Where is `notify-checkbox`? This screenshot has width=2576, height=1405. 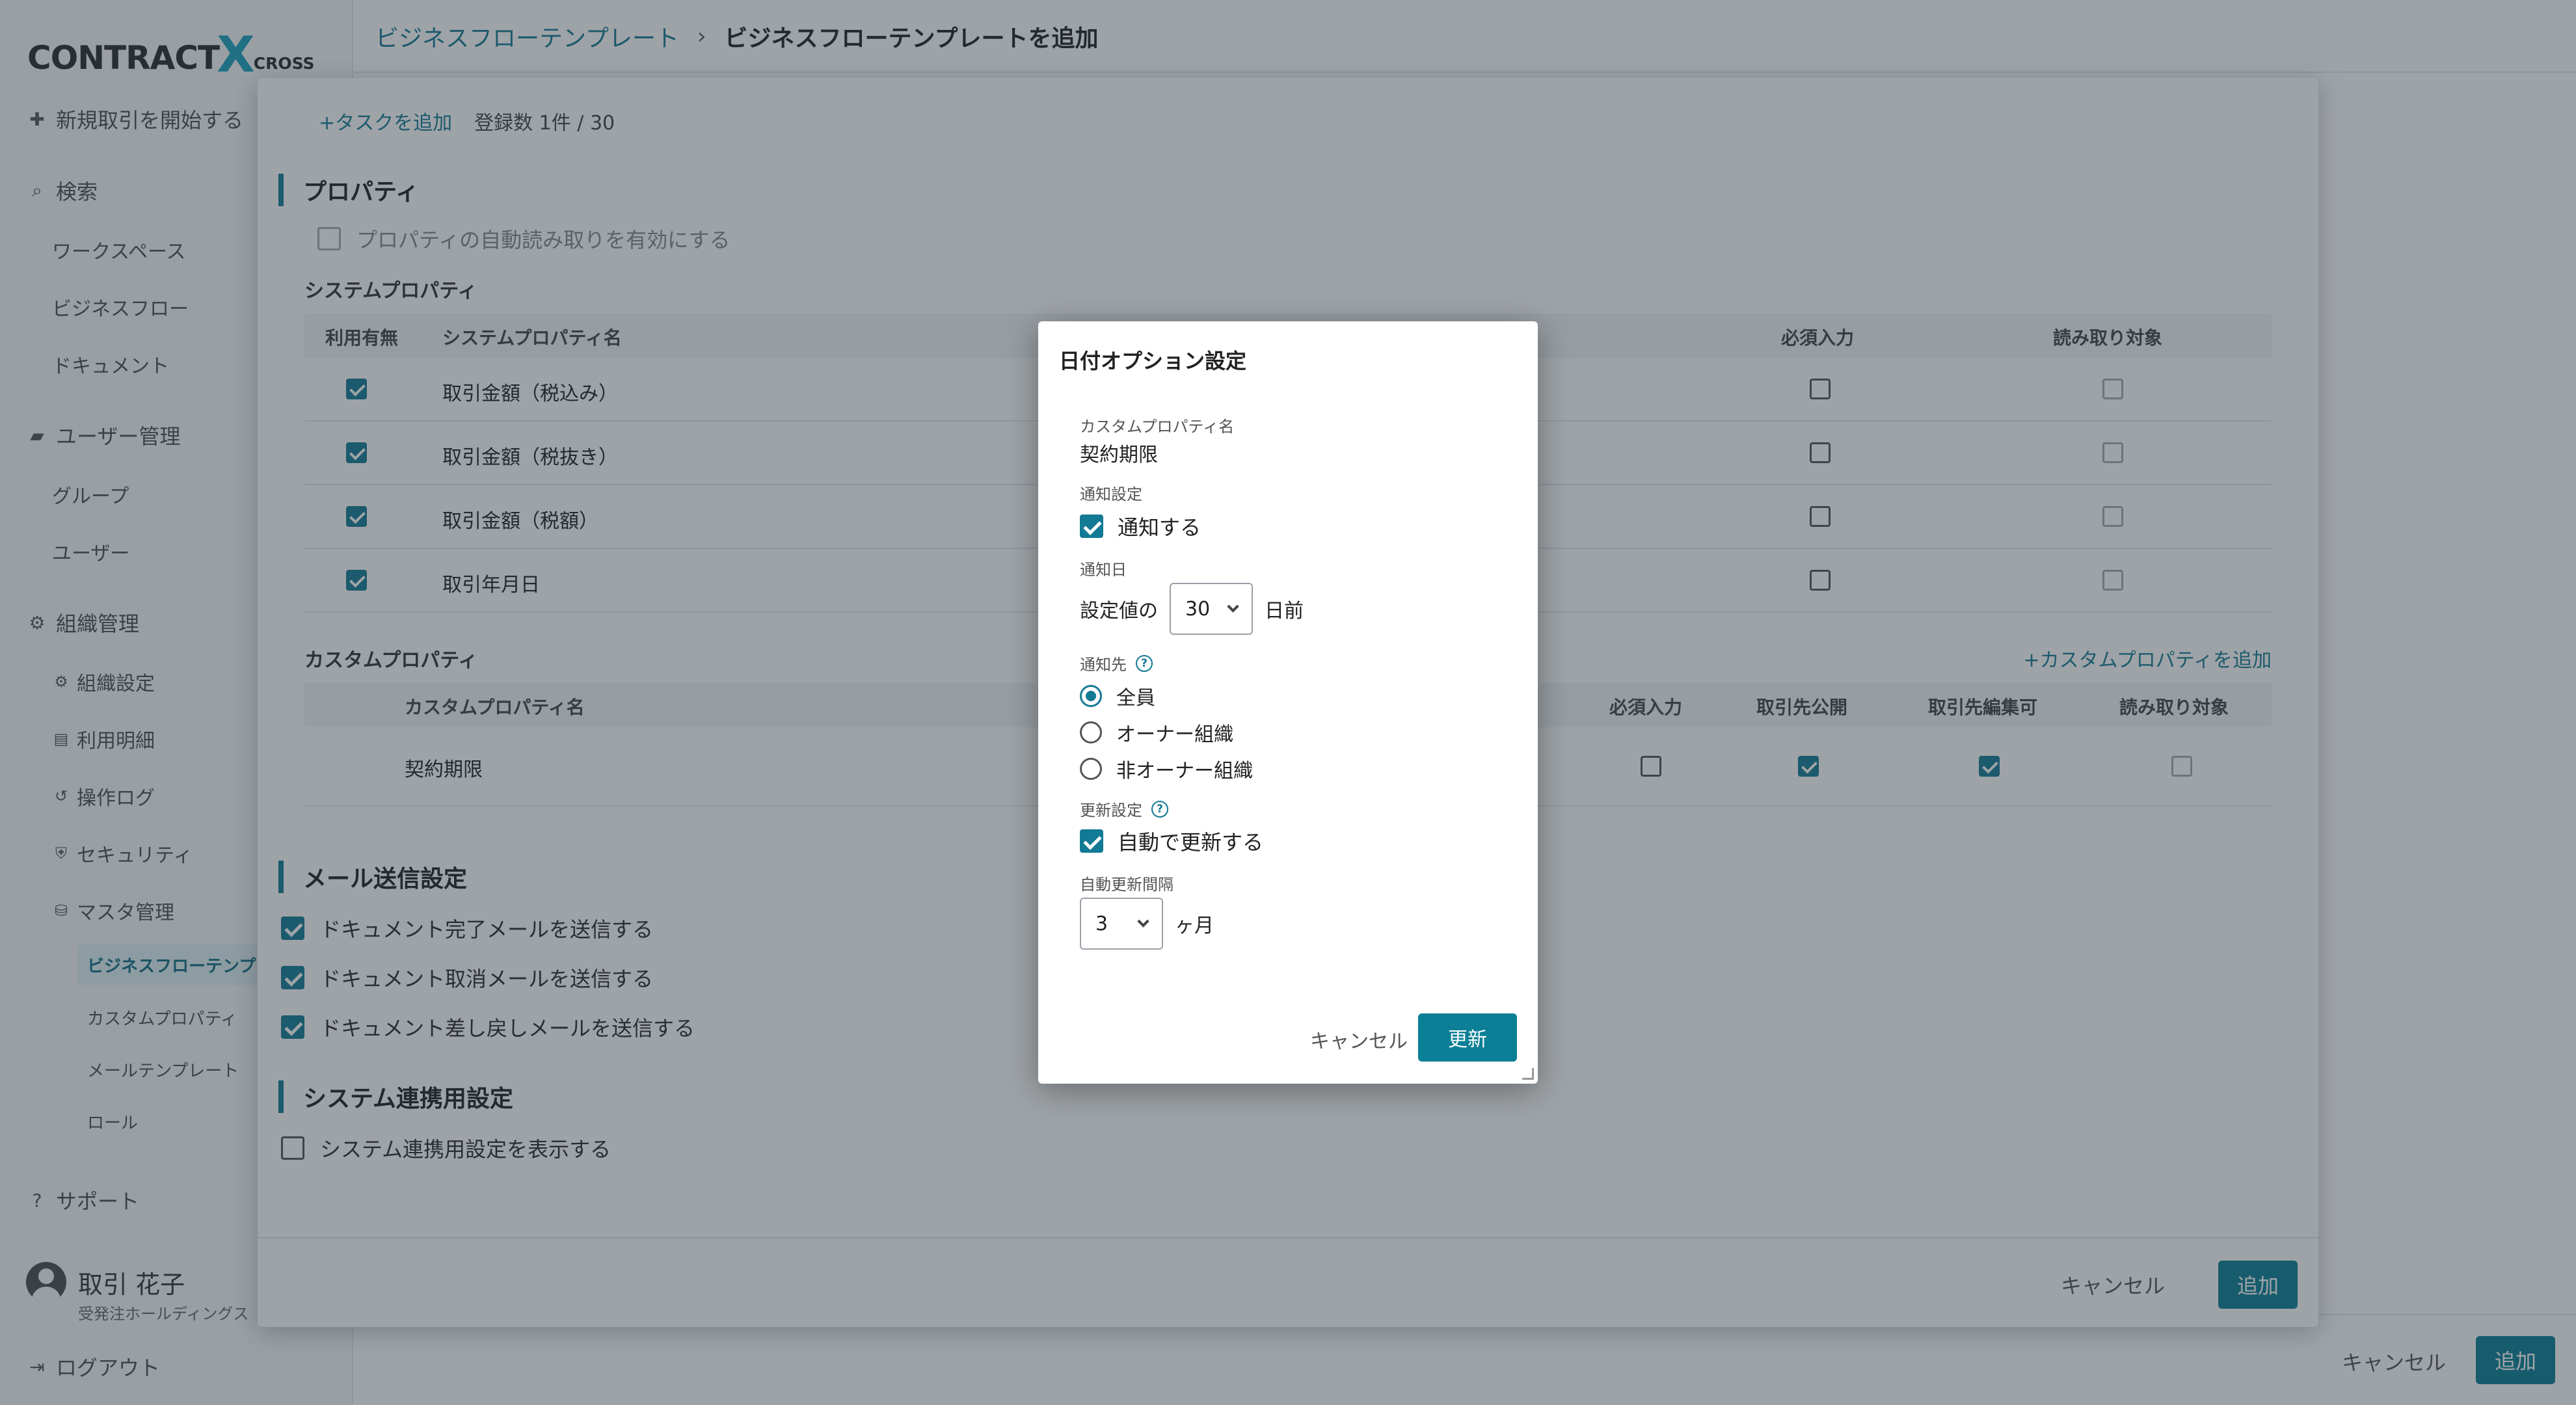 notify-checkbox is located at coordinates (1091, 526).